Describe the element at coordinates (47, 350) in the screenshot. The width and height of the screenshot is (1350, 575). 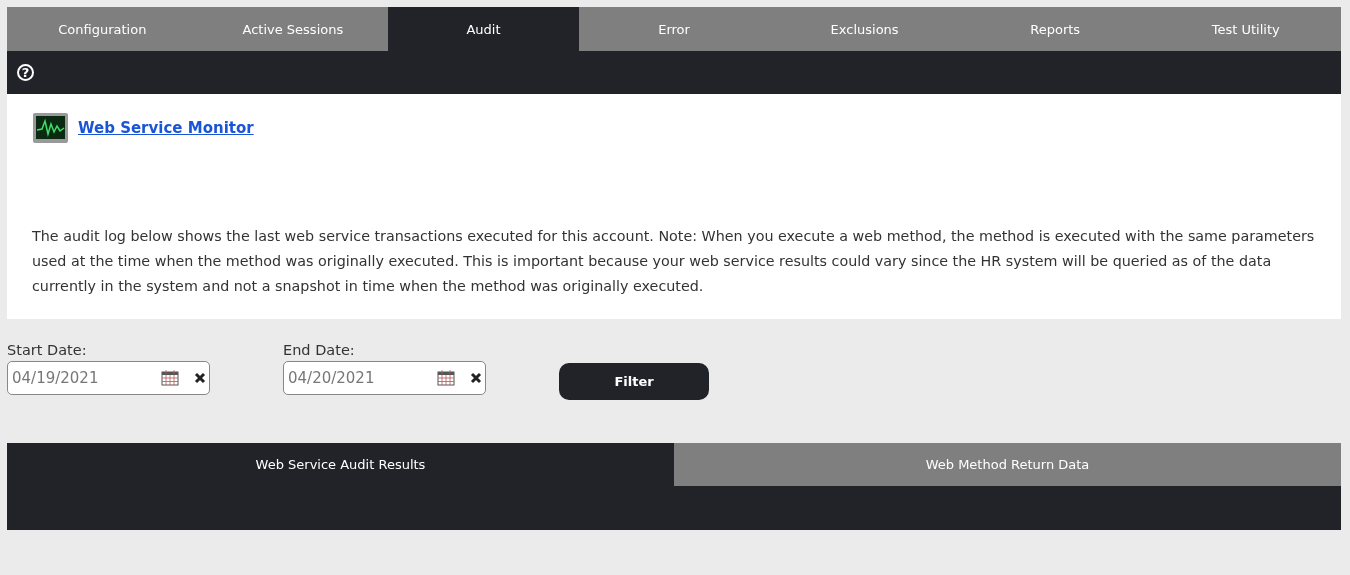
I see `field-label: Start Date:` at that location.